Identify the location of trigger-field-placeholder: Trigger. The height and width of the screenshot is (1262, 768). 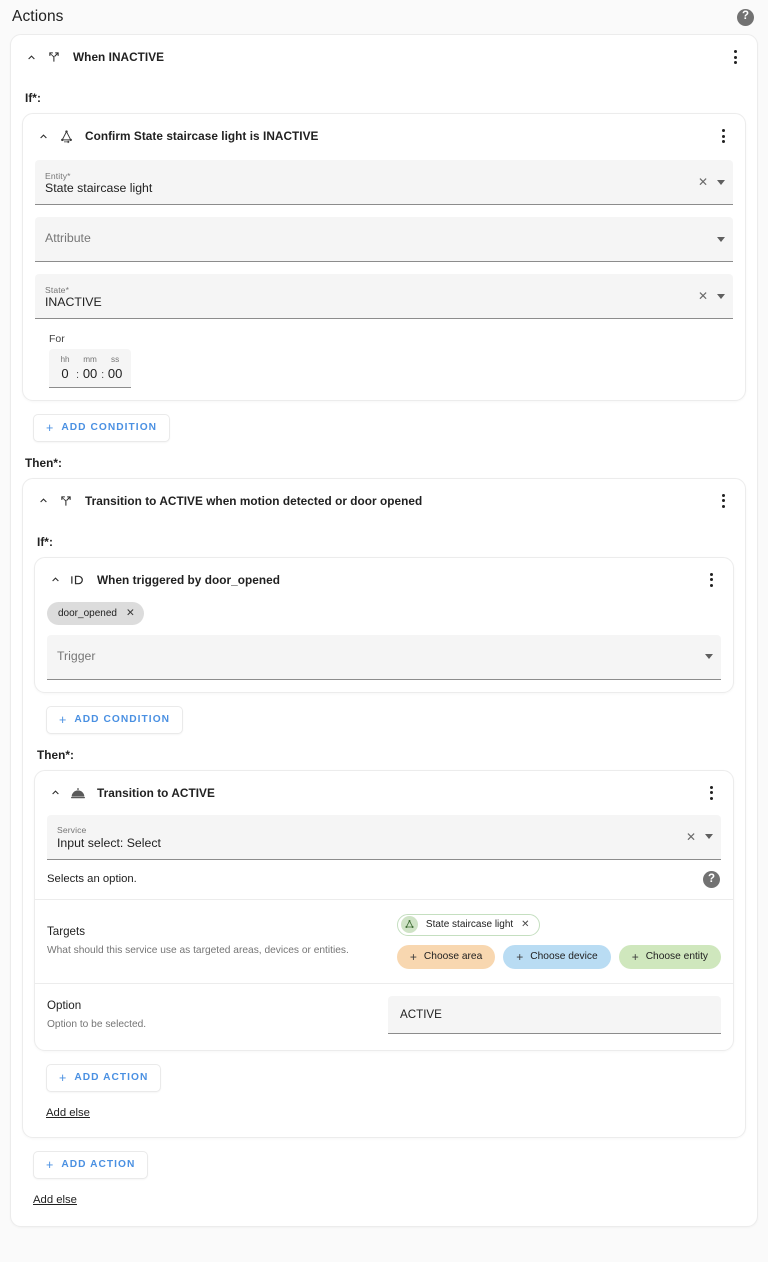
(76, 655).